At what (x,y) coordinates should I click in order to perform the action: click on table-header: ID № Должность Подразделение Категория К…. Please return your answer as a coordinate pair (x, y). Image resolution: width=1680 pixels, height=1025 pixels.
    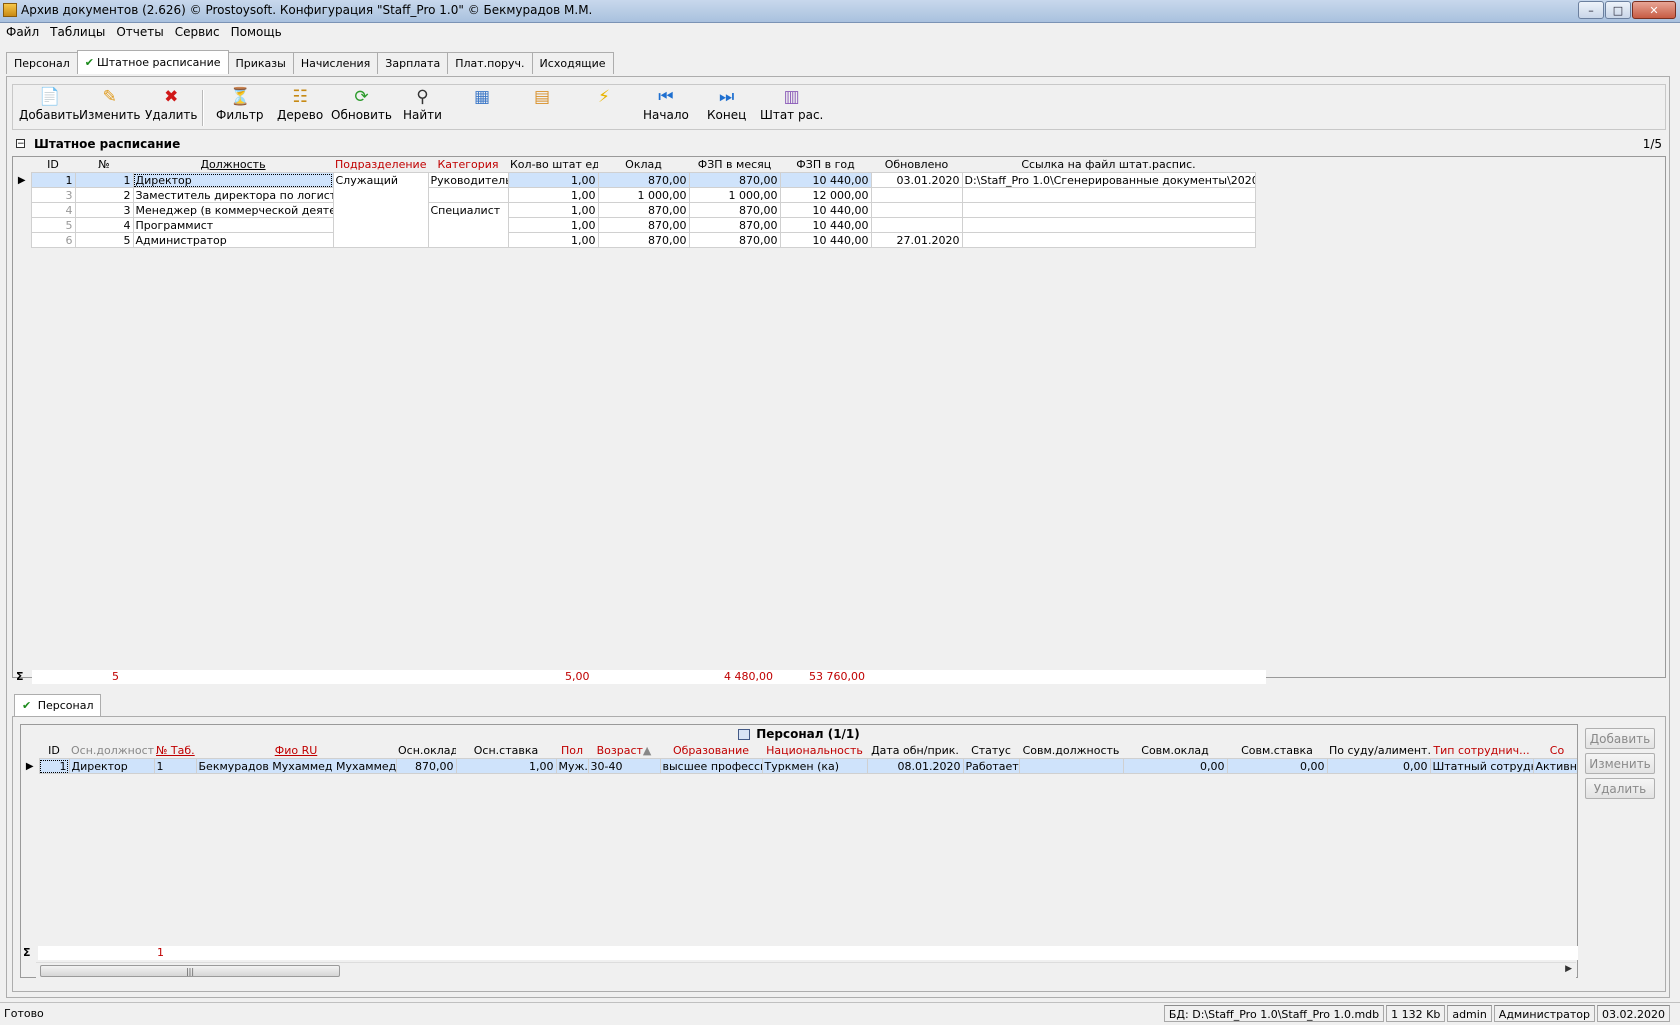
    Looking at the image, I should click on (634, 165).